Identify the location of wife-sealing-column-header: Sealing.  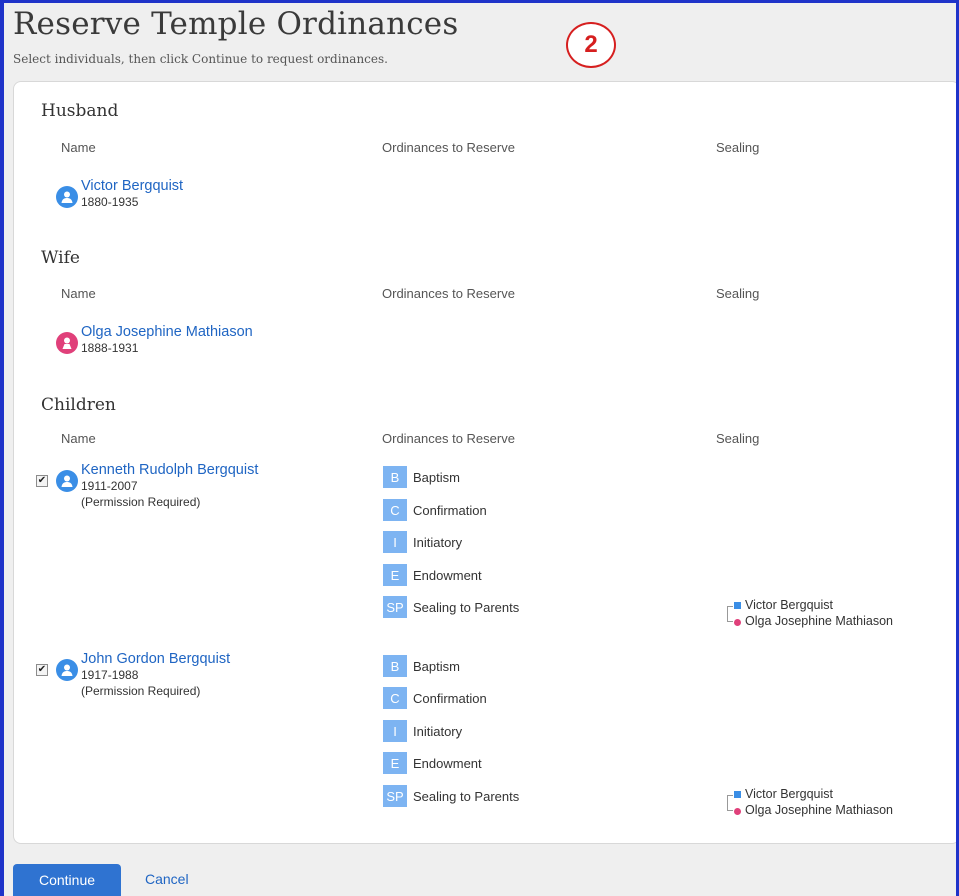
(738, 293).